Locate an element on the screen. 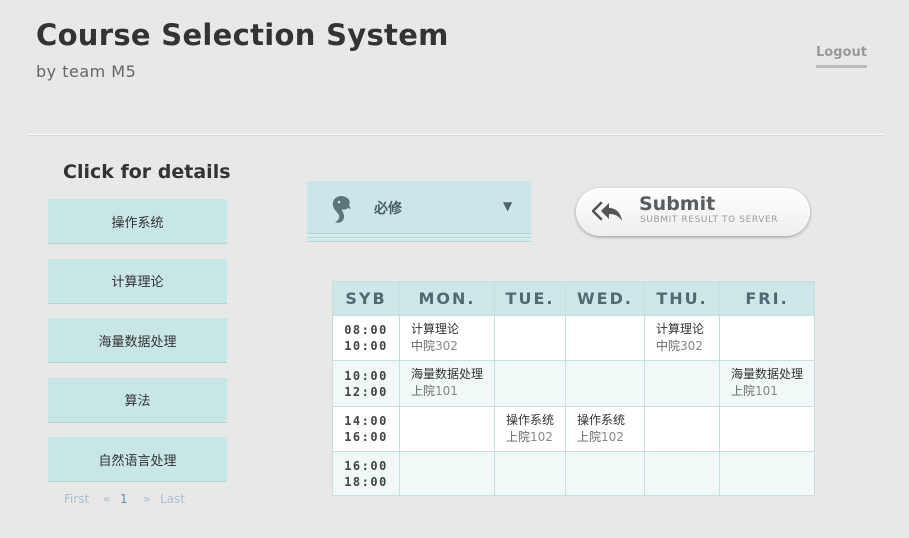  header-tuesday: TUE. is located at coordinates (530, 298).